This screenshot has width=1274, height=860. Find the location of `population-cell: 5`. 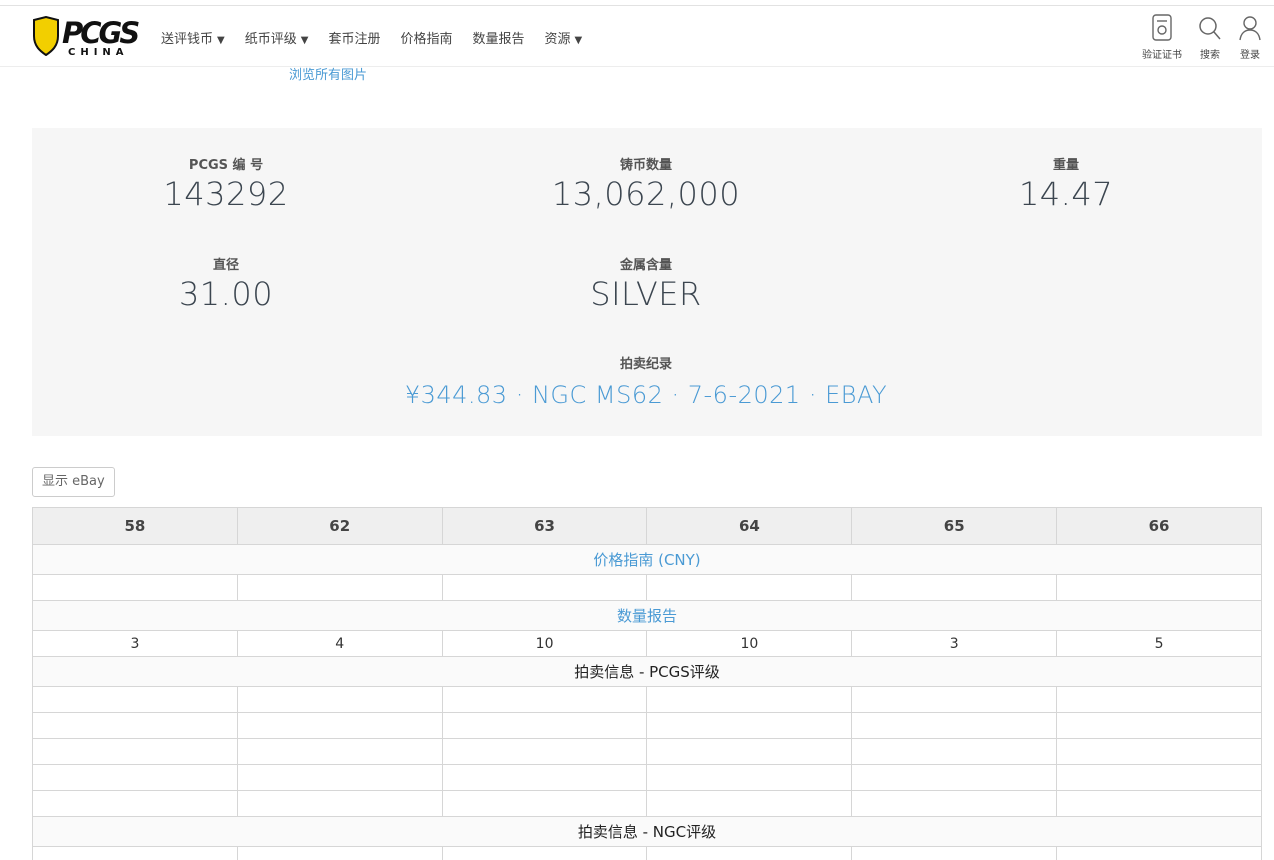

population-cell: 5 is located at coordinates (1159, 643).